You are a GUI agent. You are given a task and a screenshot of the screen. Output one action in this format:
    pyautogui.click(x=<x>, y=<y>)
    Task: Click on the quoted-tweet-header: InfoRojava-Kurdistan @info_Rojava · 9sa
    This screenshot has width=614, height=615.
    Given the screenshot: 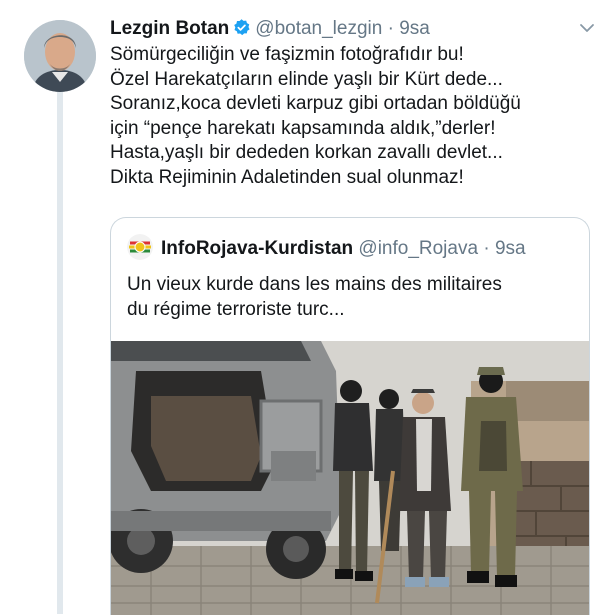 What is the action you would take?
    pyautogui.click(x=326, y=247)
    